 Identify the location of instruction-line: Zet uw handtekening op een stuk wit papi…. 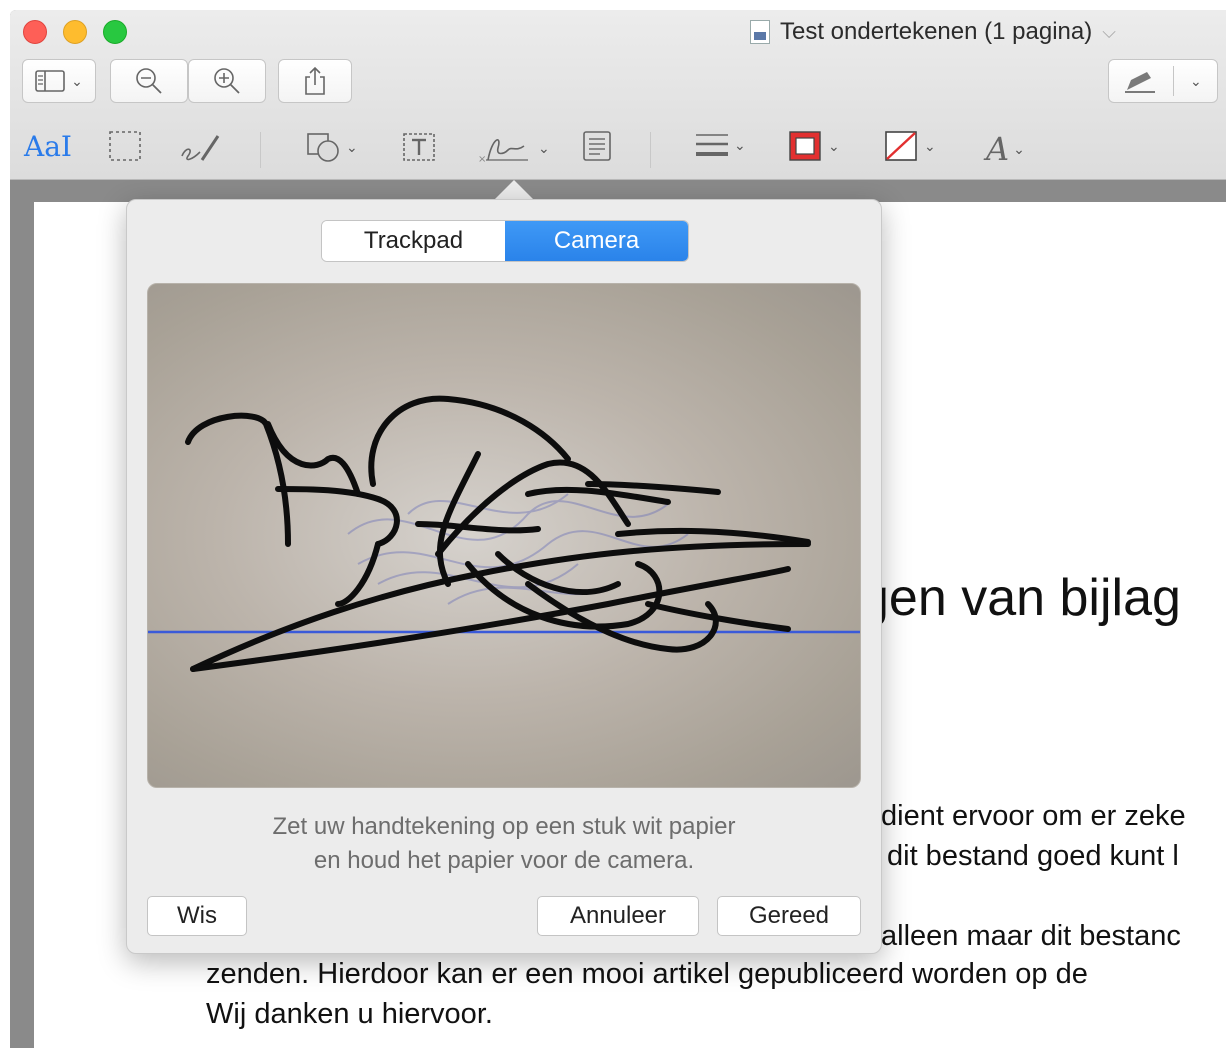
(504, 826).